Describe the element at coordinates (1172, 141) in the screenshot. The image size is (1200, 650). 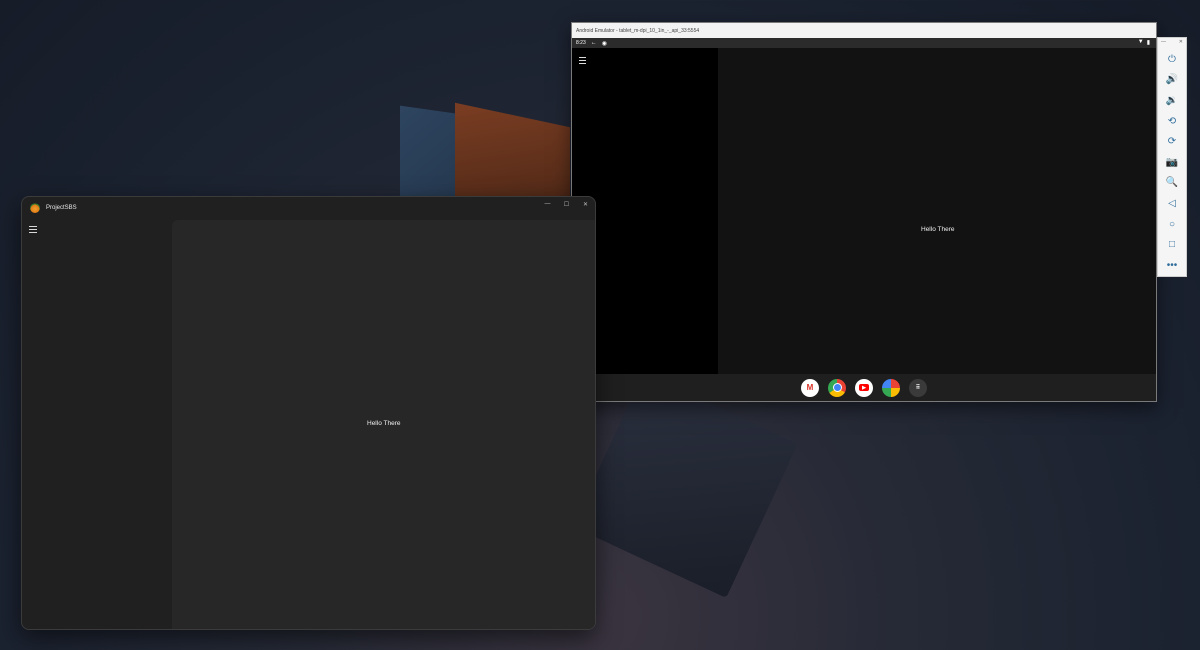
I see `rotate-right-icon: ⟳` at that location.